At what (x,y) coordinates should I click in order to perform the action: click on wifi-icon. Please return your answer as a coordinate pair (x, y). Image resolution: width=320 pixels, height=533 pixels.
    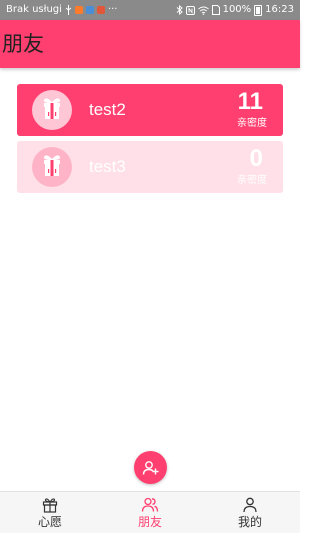
    Looking at the image, I should click on (203, 10).